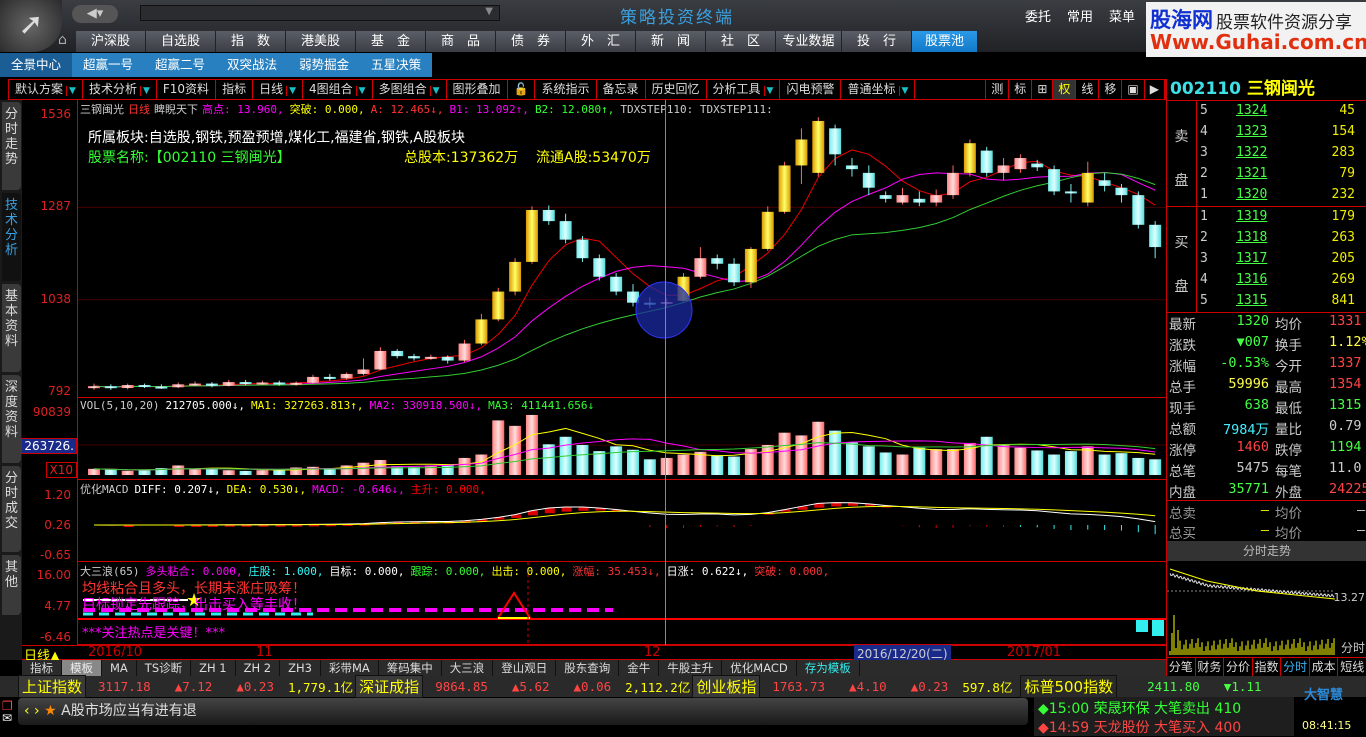 The image size is (1366, 737). What do you see at coordinates (410, 668) in the screenshot?
I see `indicator-tab: 筹码集中` at bounding box center [410, 668].